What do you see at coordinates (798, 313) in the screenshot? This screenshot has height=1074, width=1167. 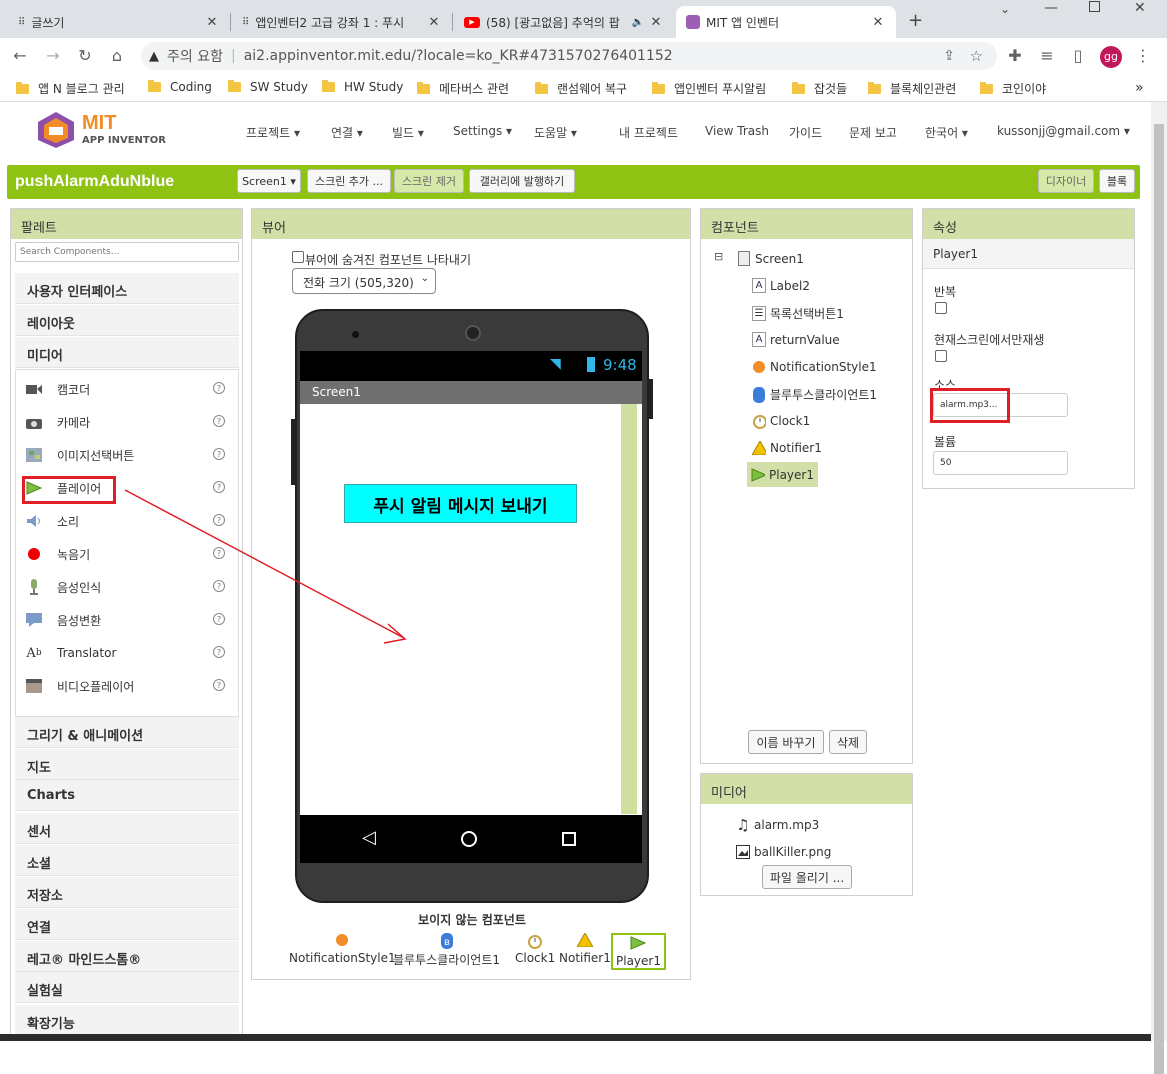 I see `tree-item-listpicker: ☰ 목록선택버튼1` at bounding box center [798, 313].